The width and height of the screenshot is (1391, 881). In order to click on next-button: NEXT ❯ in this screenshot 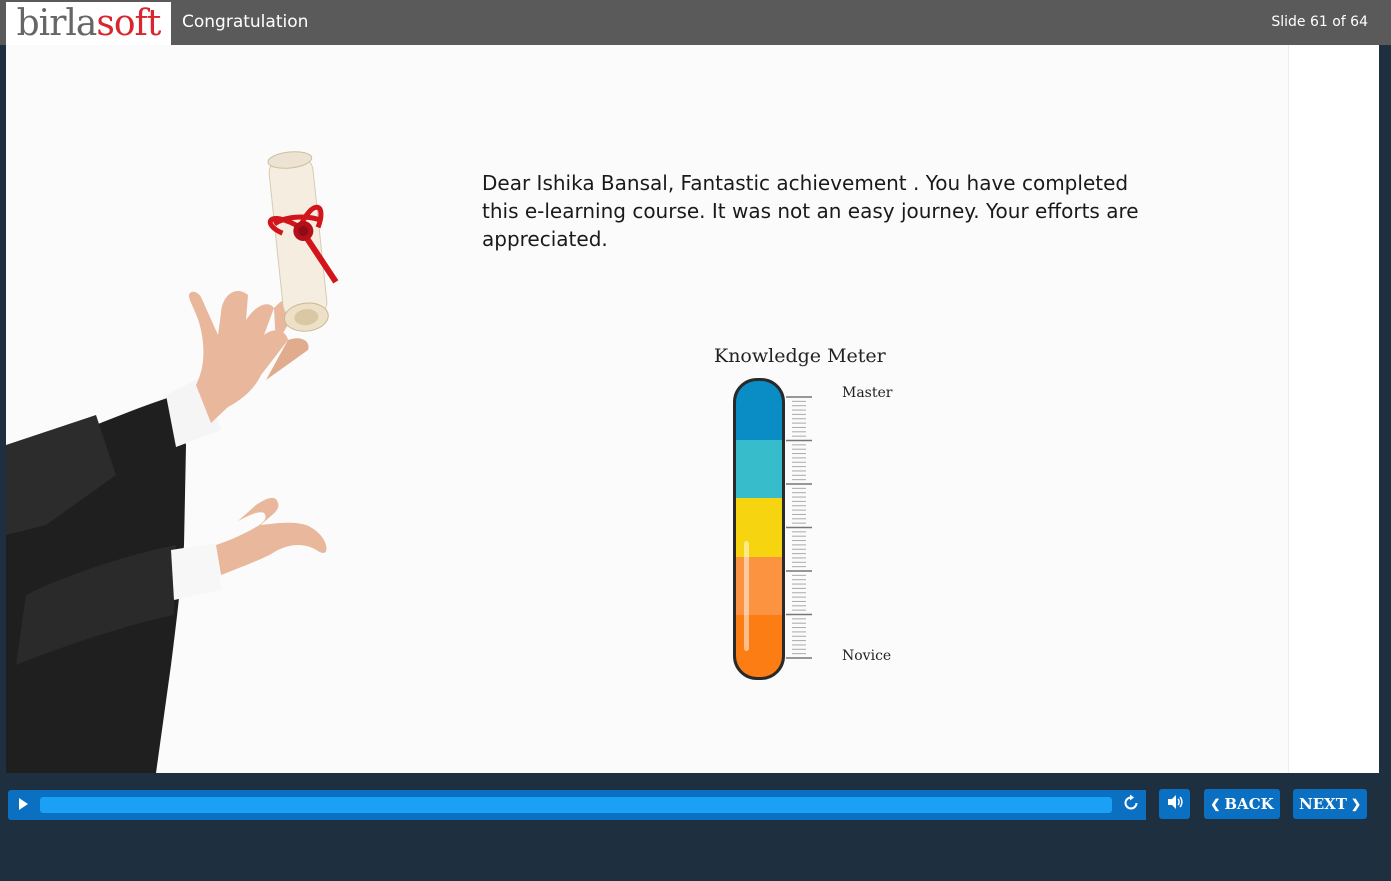, I will do `click(1330, 804)`.